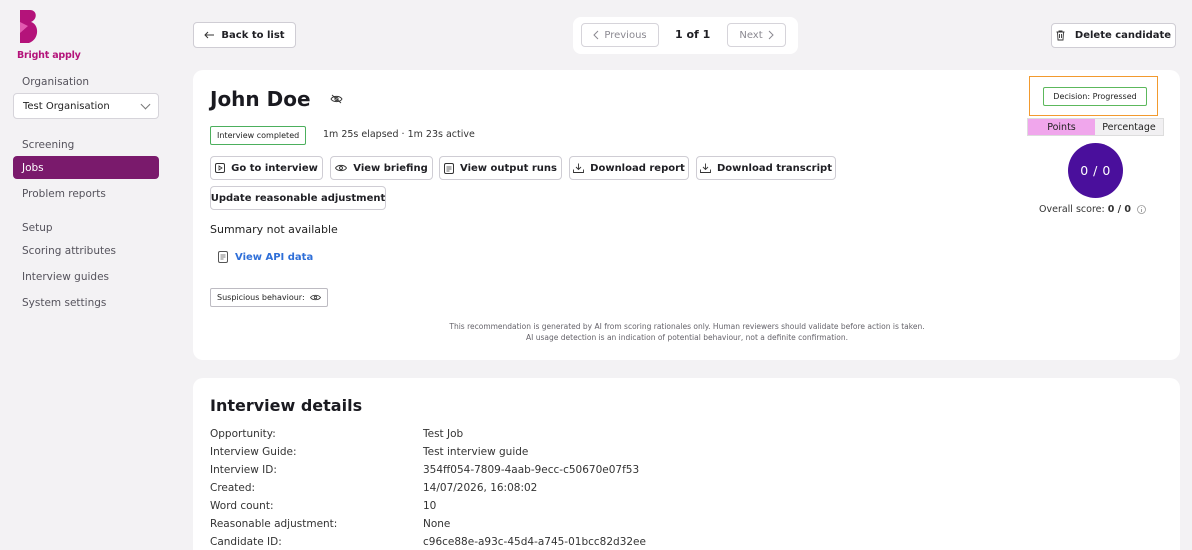 Image resolution: width=1192 pixels, height=550 pixels. I want to click on view-output-runs-label: View output runs, so click(508, 168).